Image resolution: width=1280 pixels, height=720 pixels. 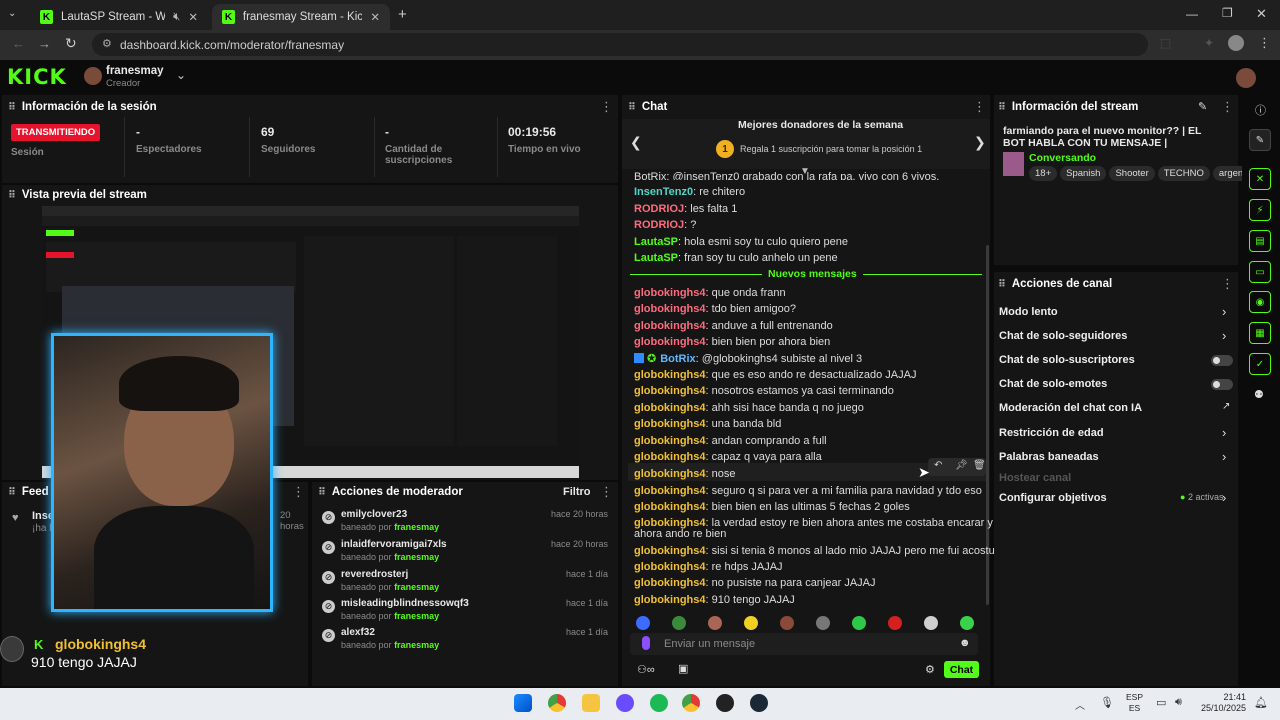 I want to click on steam-icon, so click(x=759, y=703).